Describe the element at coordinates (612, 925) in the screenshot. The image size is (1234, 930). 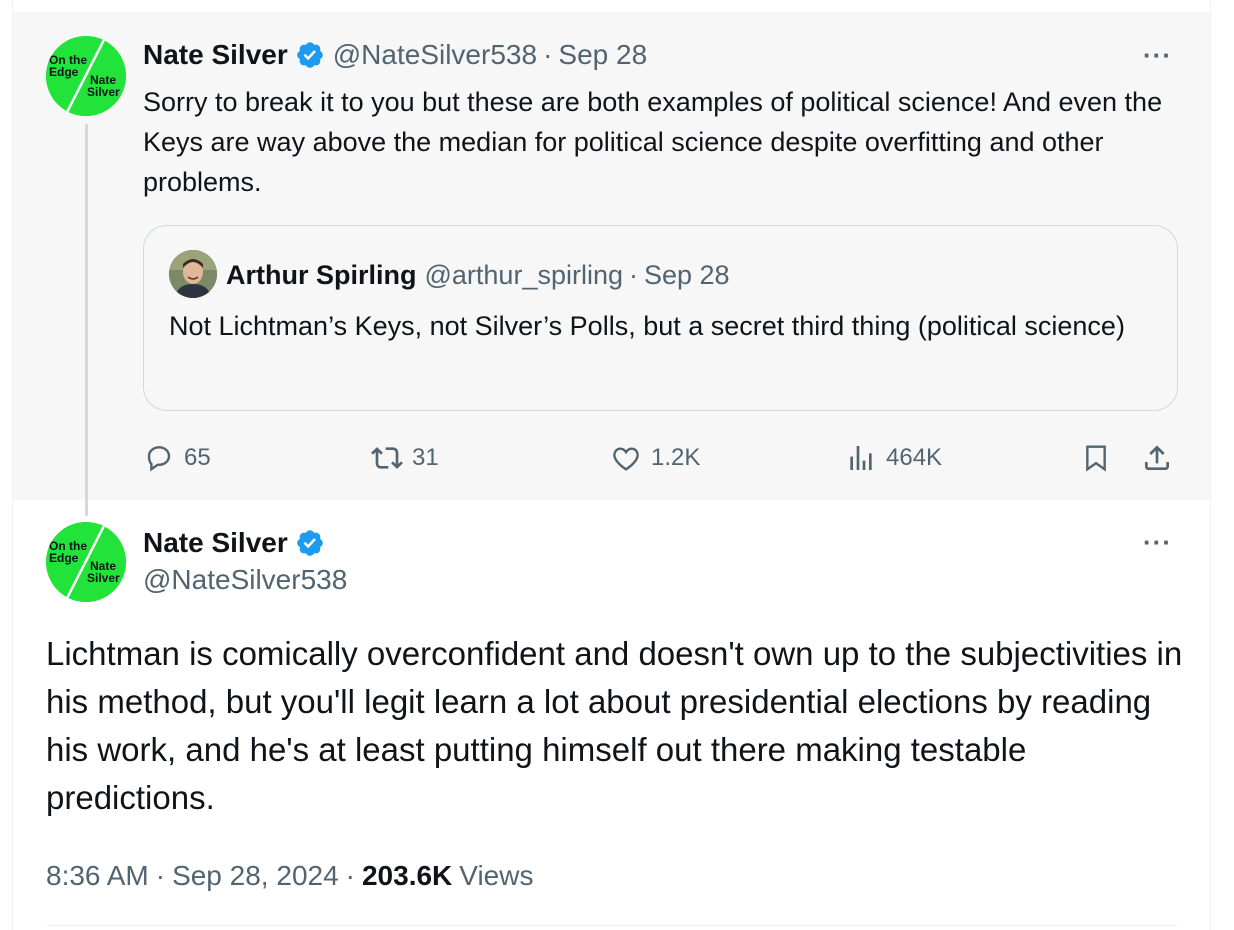
I see `divider` at that location.